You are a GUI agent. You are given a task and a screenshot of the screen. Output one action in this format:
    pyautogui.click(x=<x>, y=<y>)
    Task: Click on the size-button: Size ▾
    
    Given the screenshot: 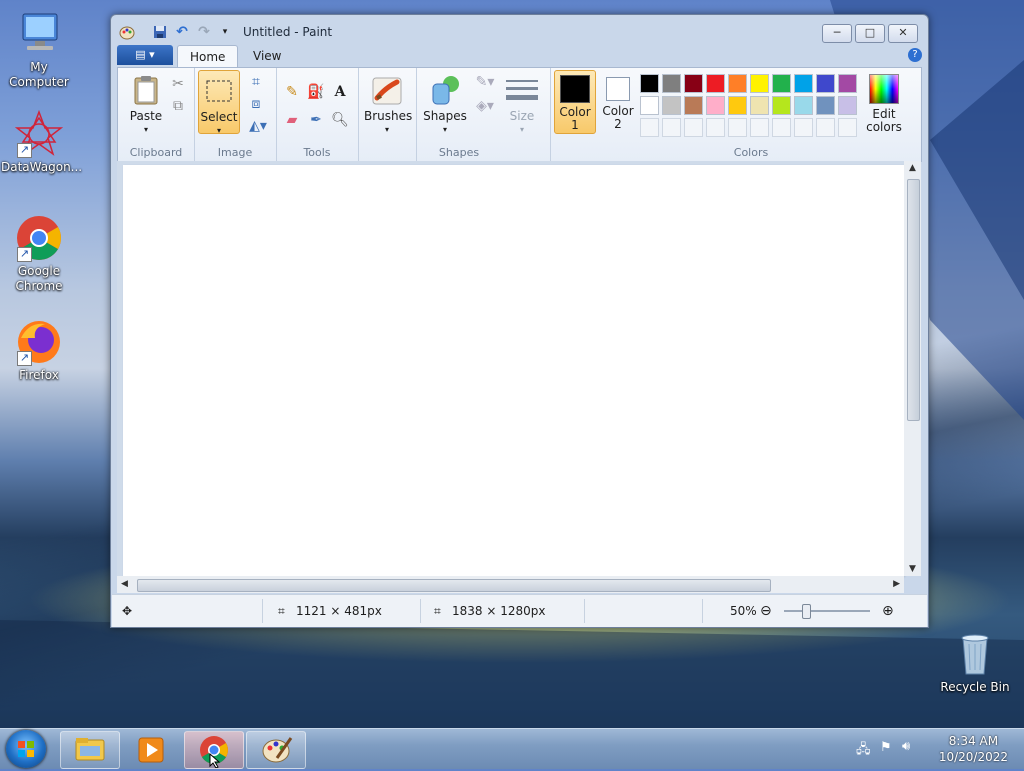 What is the action you would take?
    pyautogui.click(x=522, y=105)
    